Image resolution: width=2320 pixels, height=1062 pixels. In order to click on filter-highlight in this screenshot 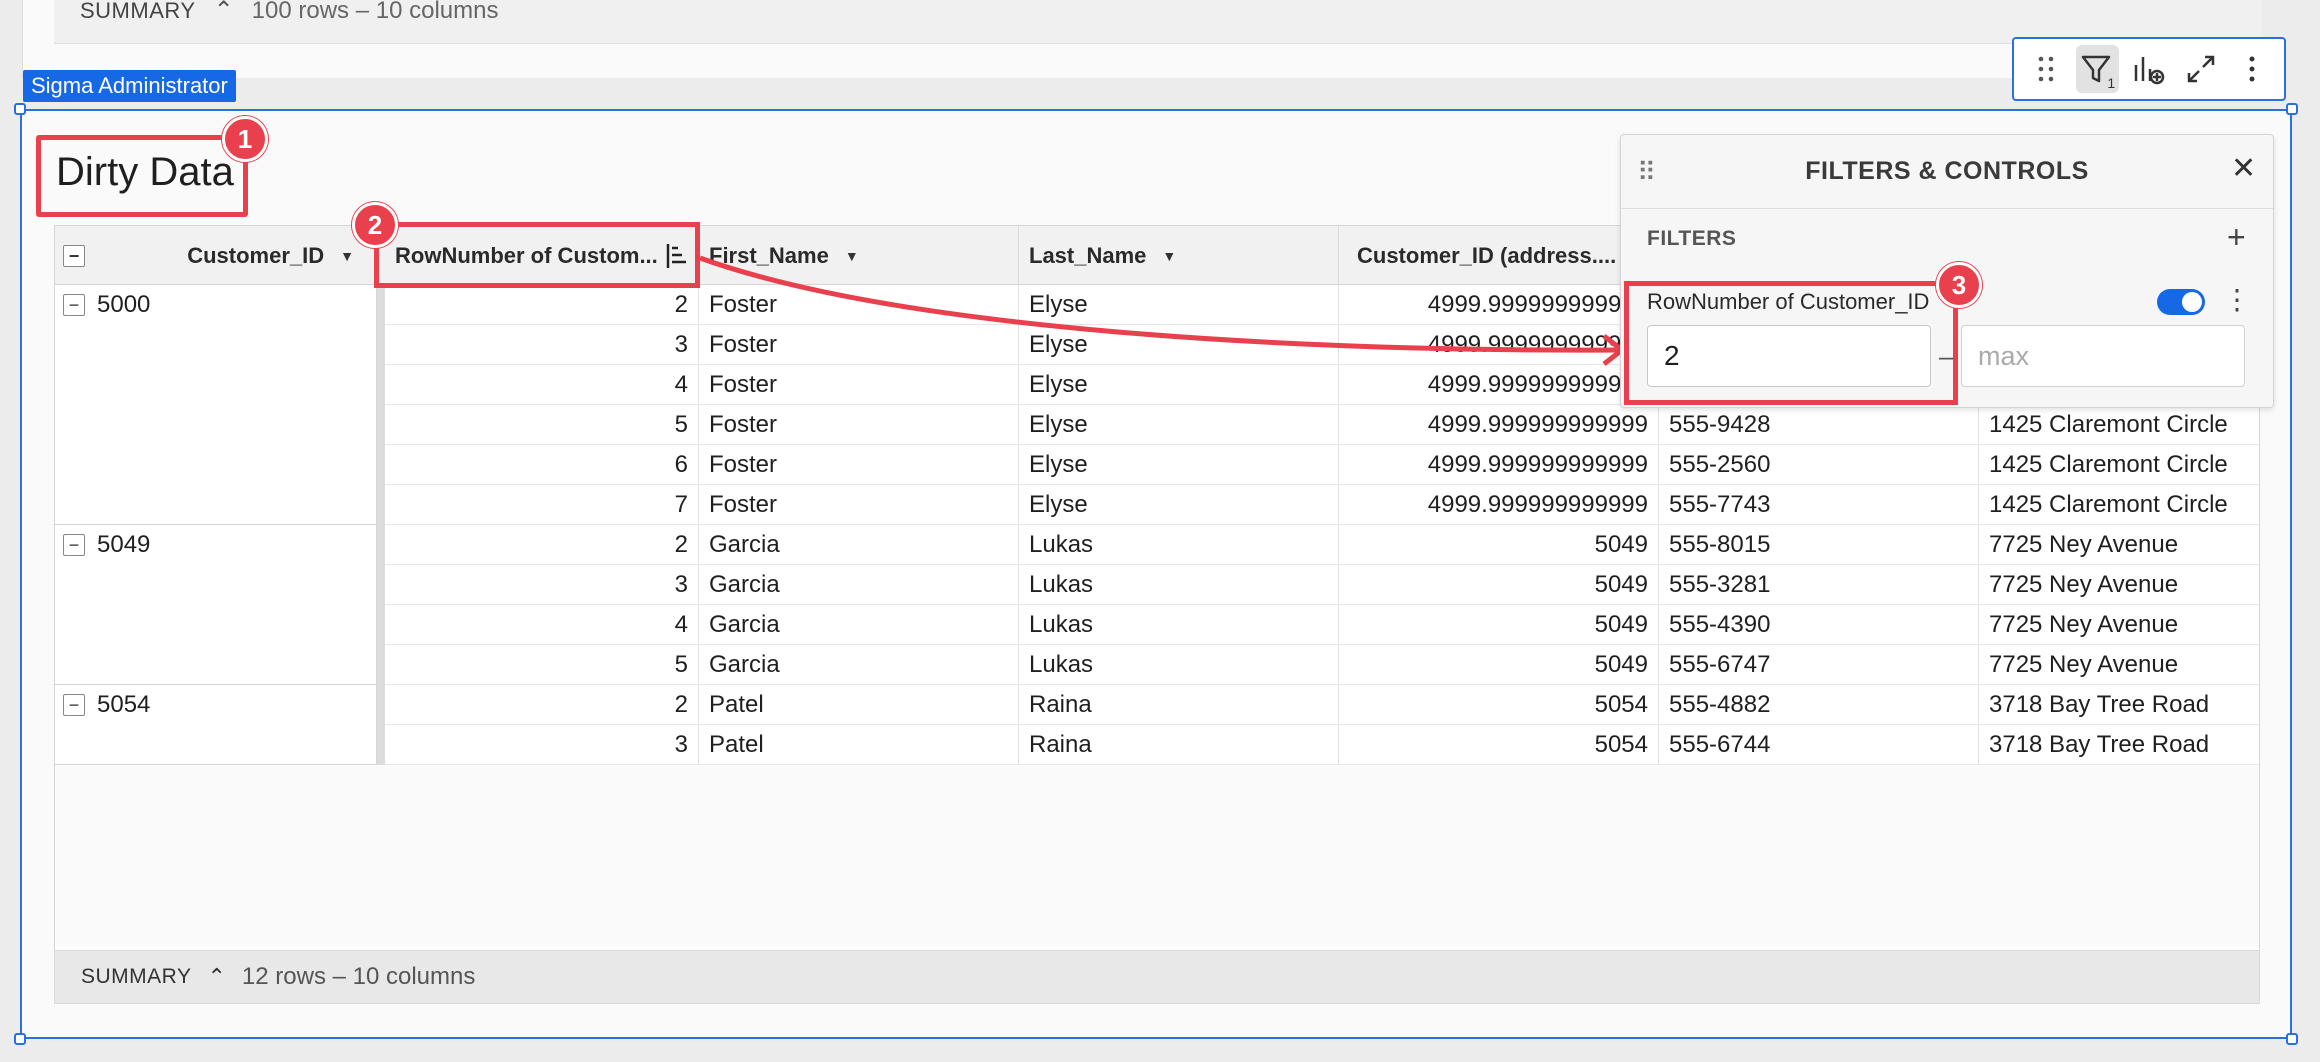, I will do `click(1791, 343)`.